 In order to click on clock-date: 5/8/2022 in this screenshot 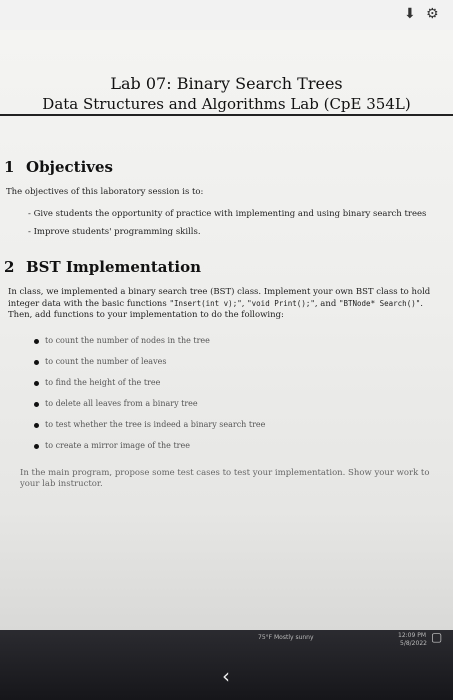, I will do `click(413, 643)`.